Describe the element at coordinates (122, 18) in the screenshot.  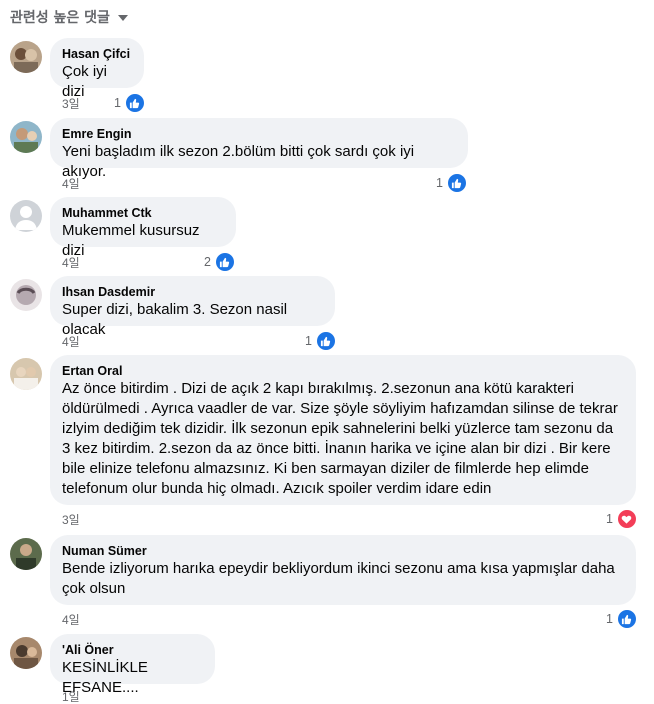
I see `caret-down-icon` at that location.